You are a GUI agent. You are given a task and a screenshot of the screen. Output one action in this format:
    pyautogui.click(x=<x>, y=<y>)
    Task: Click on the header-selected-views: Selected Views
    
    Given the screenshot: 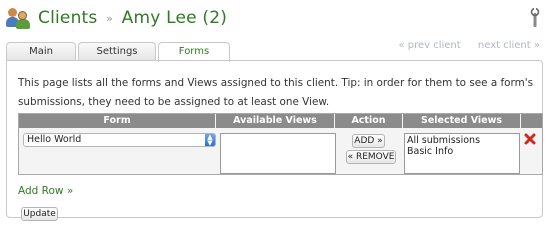 What is the action you would take?
    pyautogui.click(x=462, y=121)
    